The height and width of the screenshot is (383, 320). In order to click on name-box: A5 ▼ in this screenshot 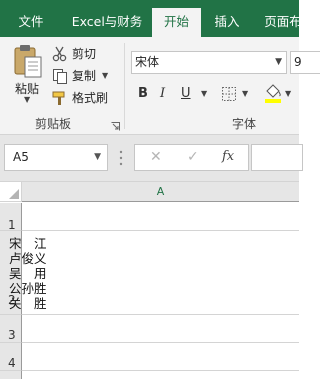, I will do `click(56, 157)`.